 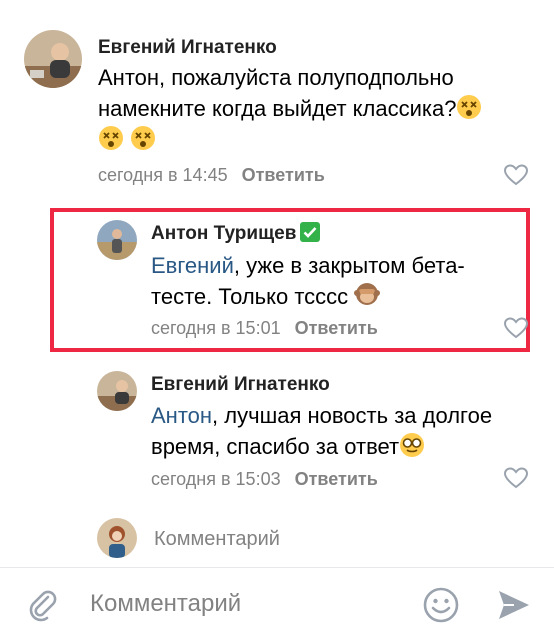 What do you see at coordinates (276, 77) in the screenshot?
I see `comment-text-line: Антон, пожалуйста полуподпольно` at bounding box center [276, 77].